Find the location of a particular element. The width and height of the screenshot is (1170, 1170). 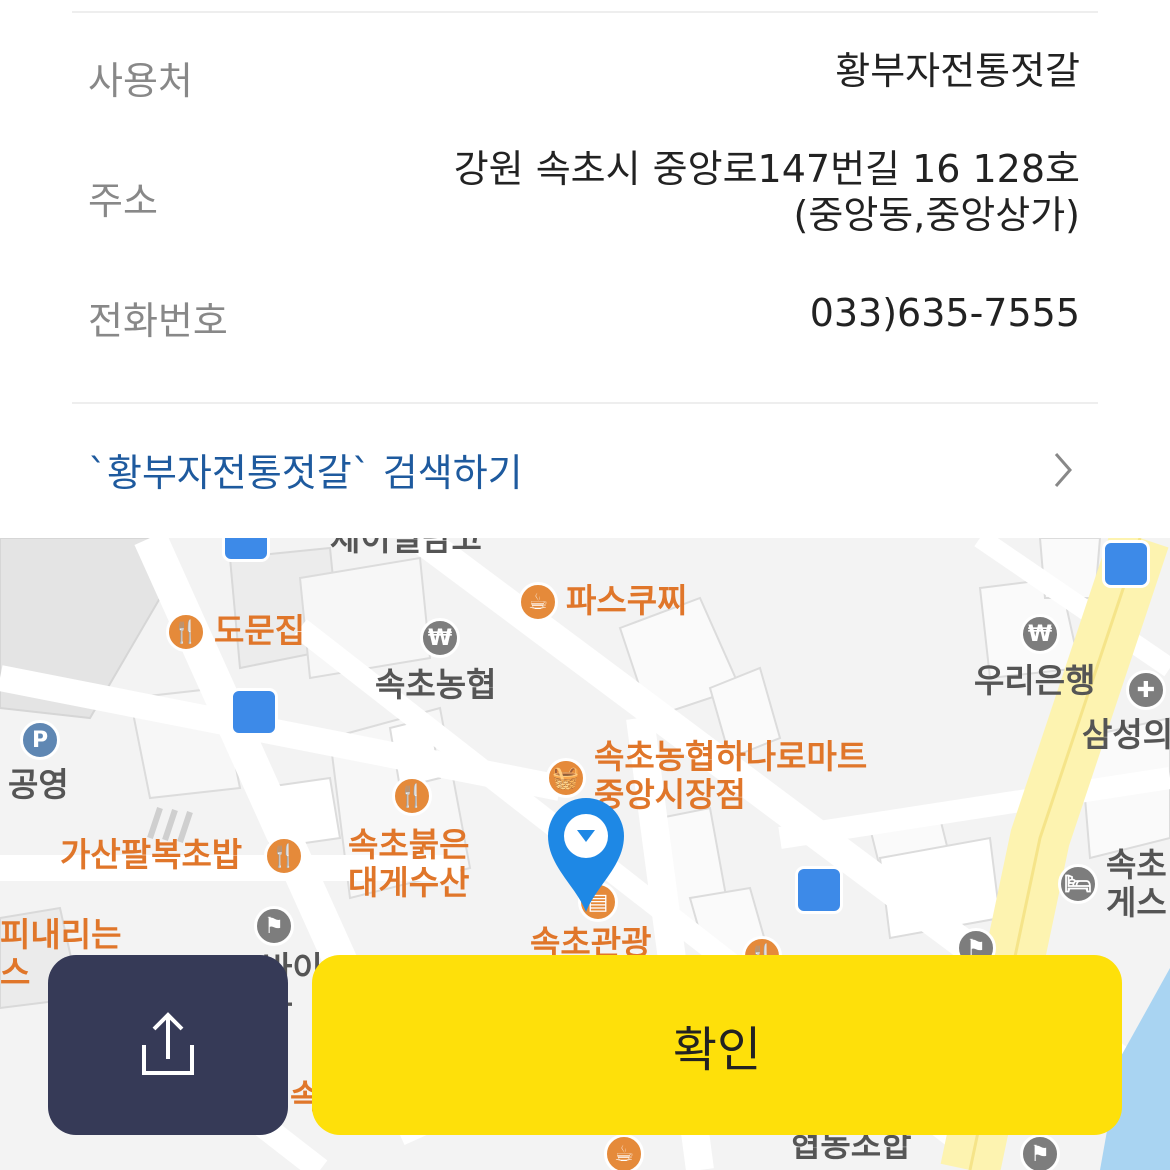

phone-label: 전화번호 is located at coordinates (158, 321).